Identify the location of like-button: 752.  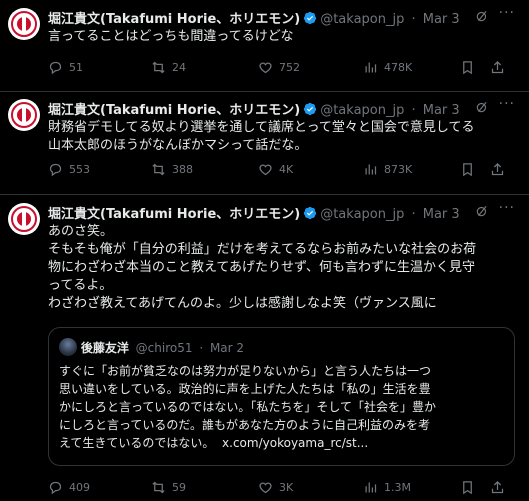
(279, 67).